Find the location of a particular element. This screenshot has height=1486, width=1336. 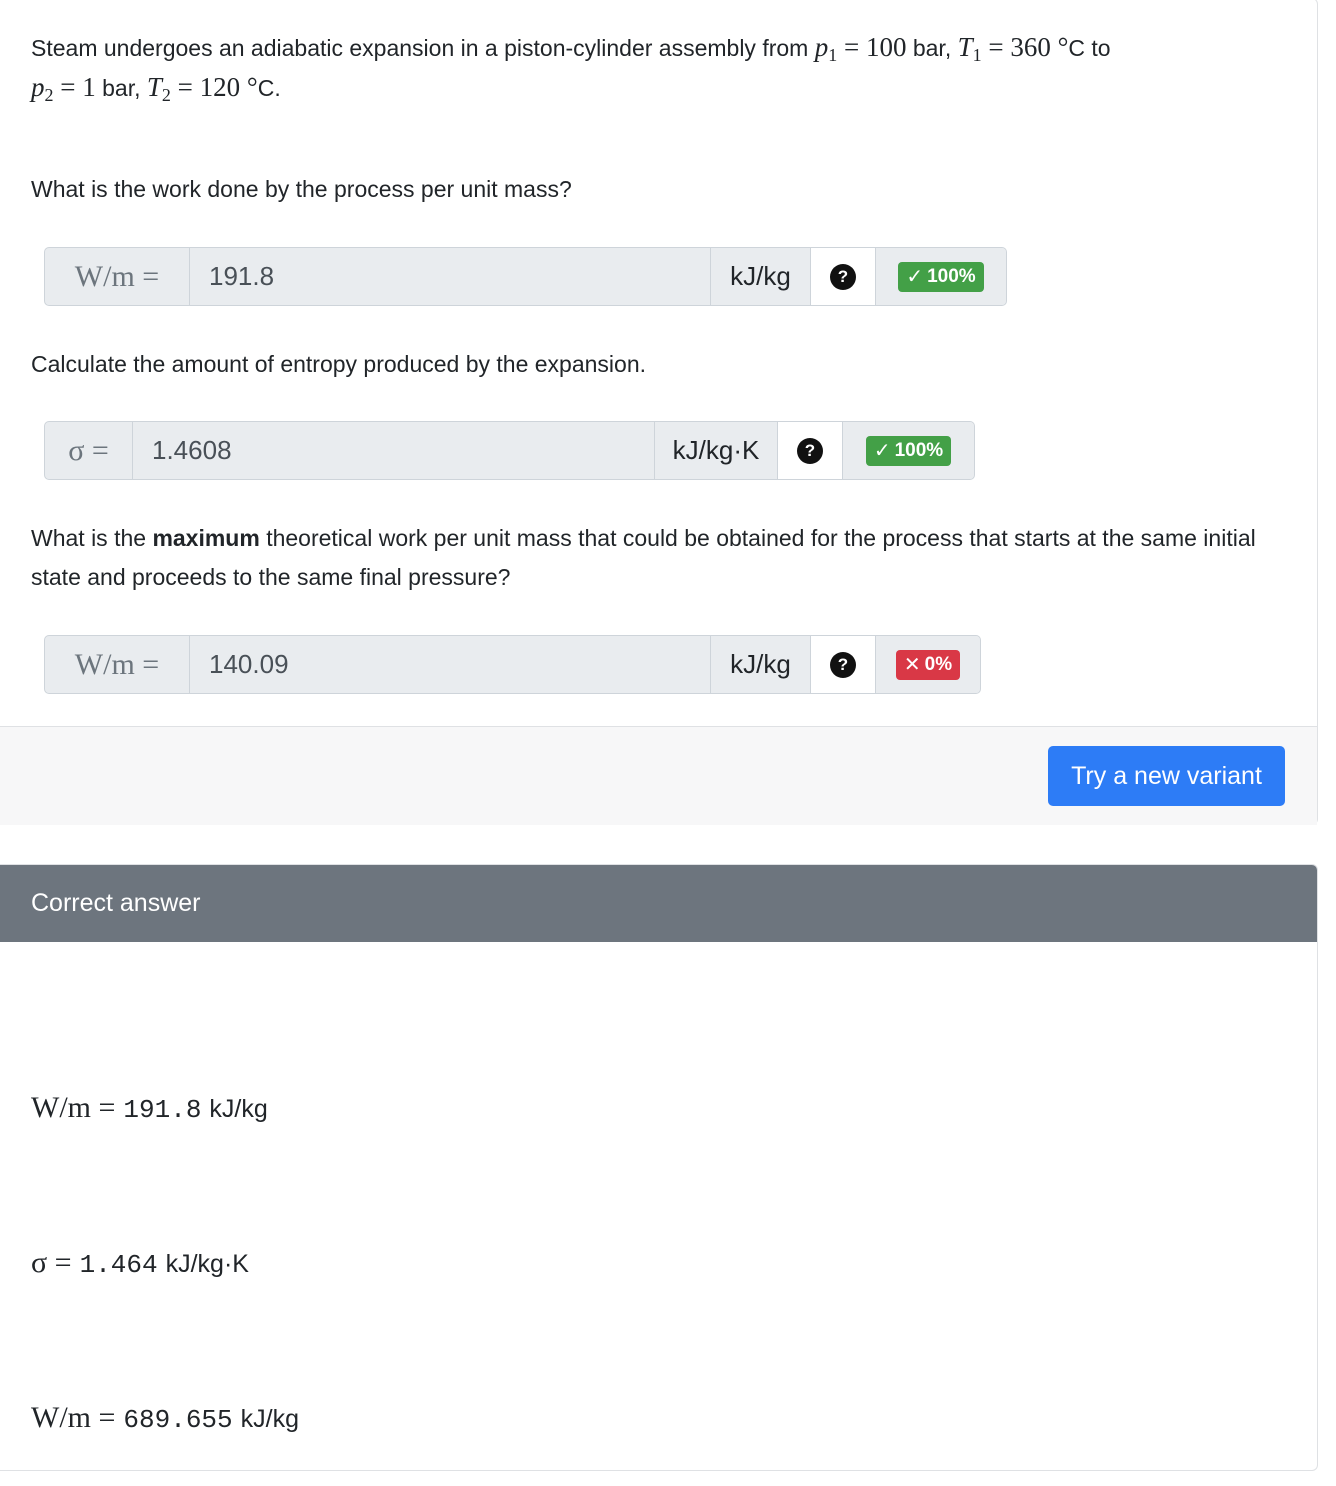

t1-unit: C to is located at coordinates (1089, 48).